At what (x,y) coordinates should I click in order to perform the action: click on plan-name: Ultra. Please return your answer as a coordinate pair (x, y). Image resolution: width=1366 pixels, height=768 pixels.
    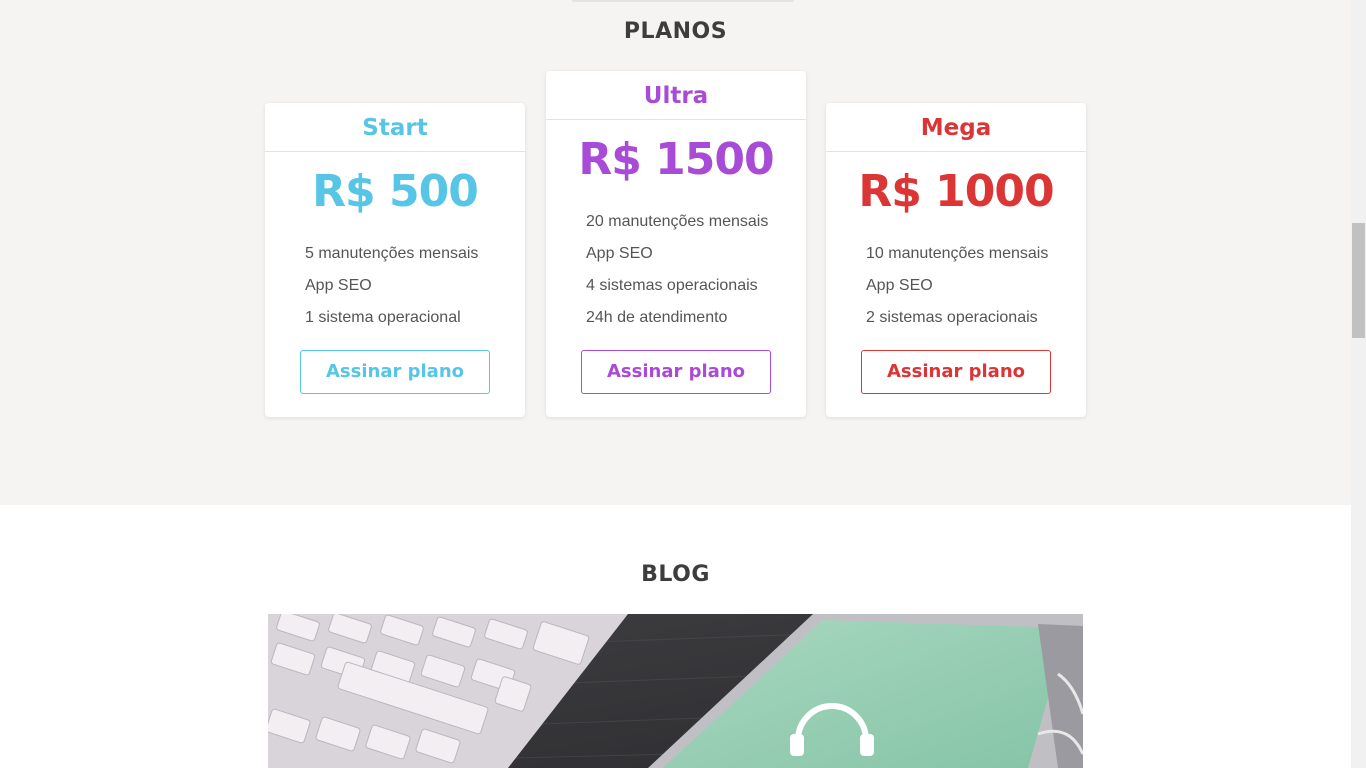
    Looking at the image, I should click on (676, 95).